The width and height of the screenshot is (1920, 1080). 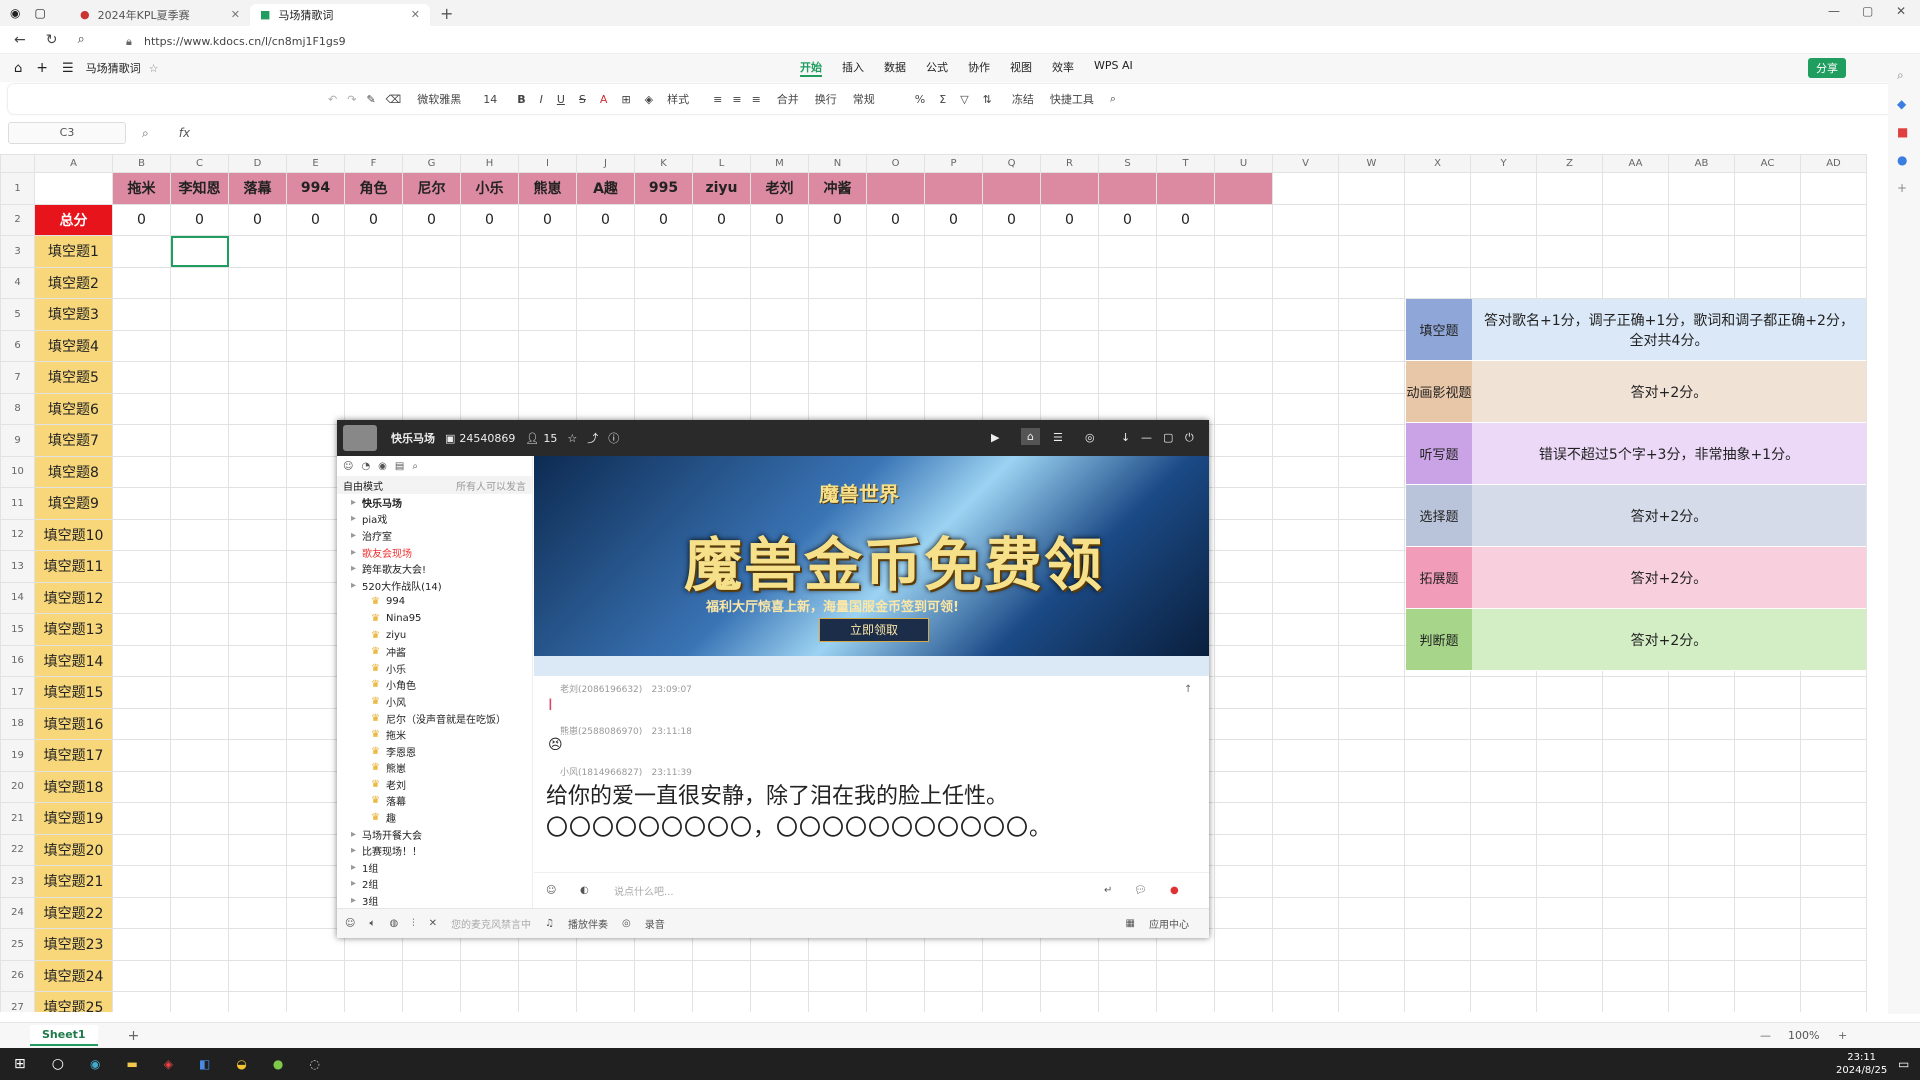 What do you see at coordinates (17, 786) in the screenshot?
I see `row-header: 20` at bounding box center [17, 786].